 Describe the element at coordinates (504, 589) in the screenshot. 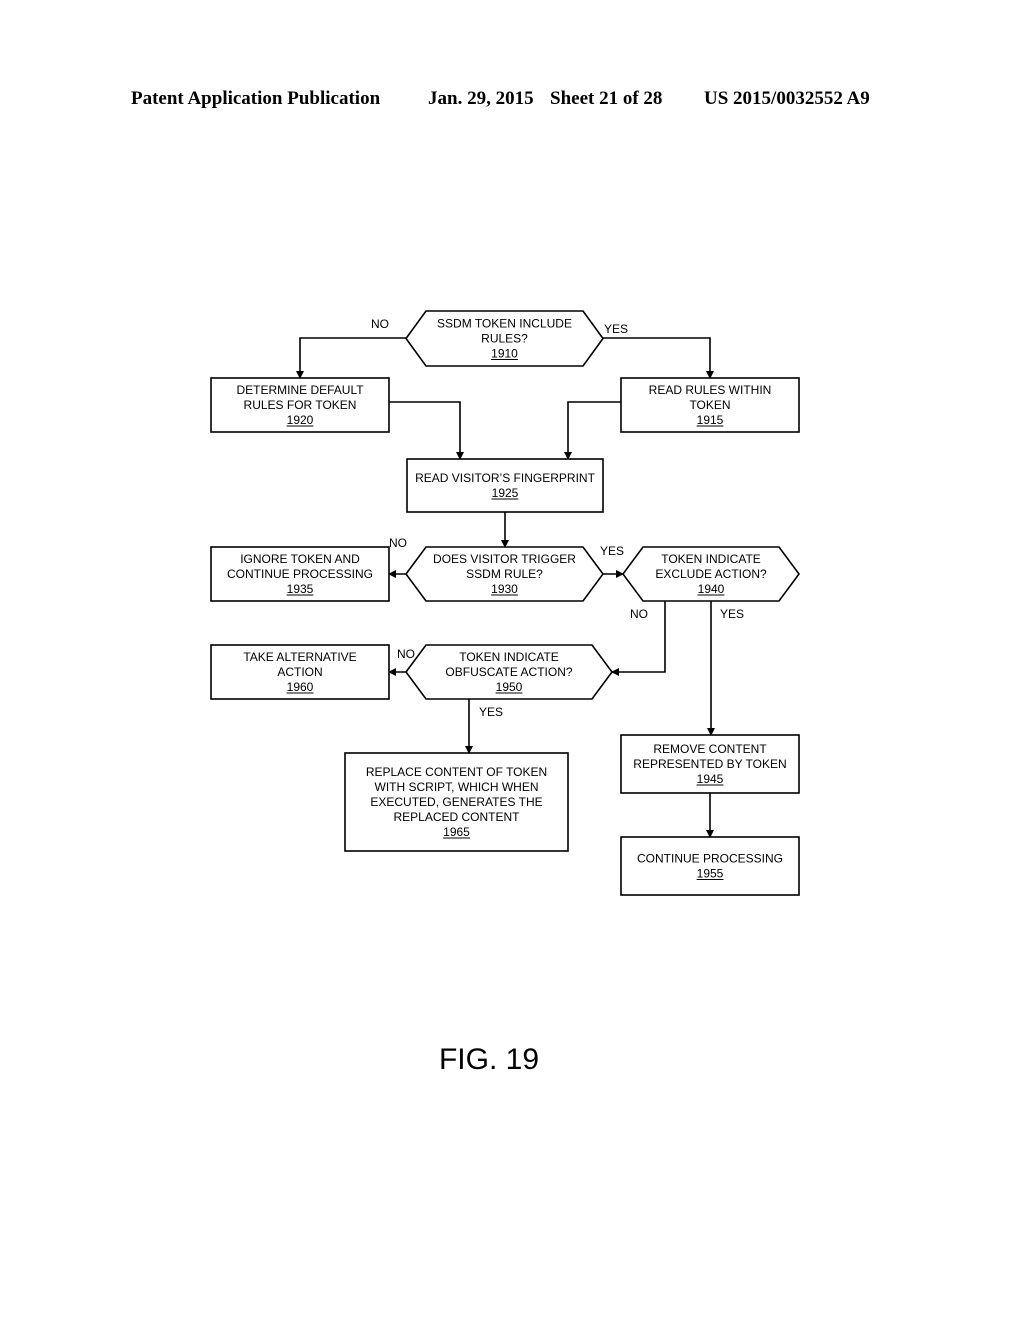

I see `reference-number: 1930` at that location.